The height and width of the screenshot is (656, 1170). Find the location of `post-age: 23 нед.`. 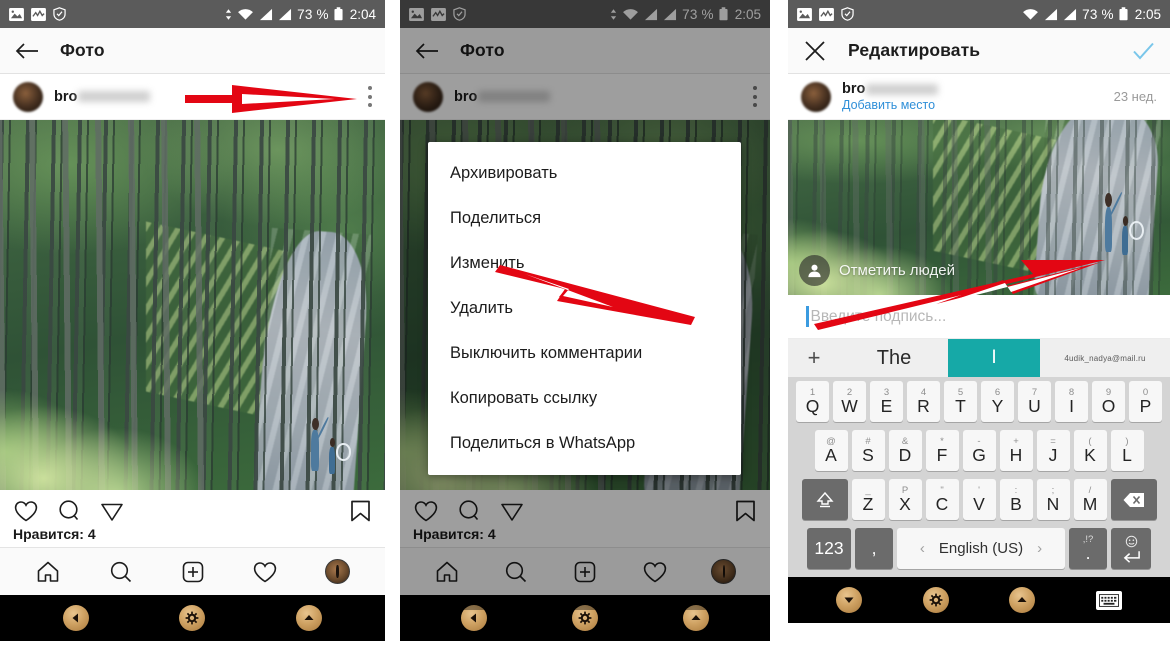

post-age: 23 нед. is located at coordinates (1135, 96).